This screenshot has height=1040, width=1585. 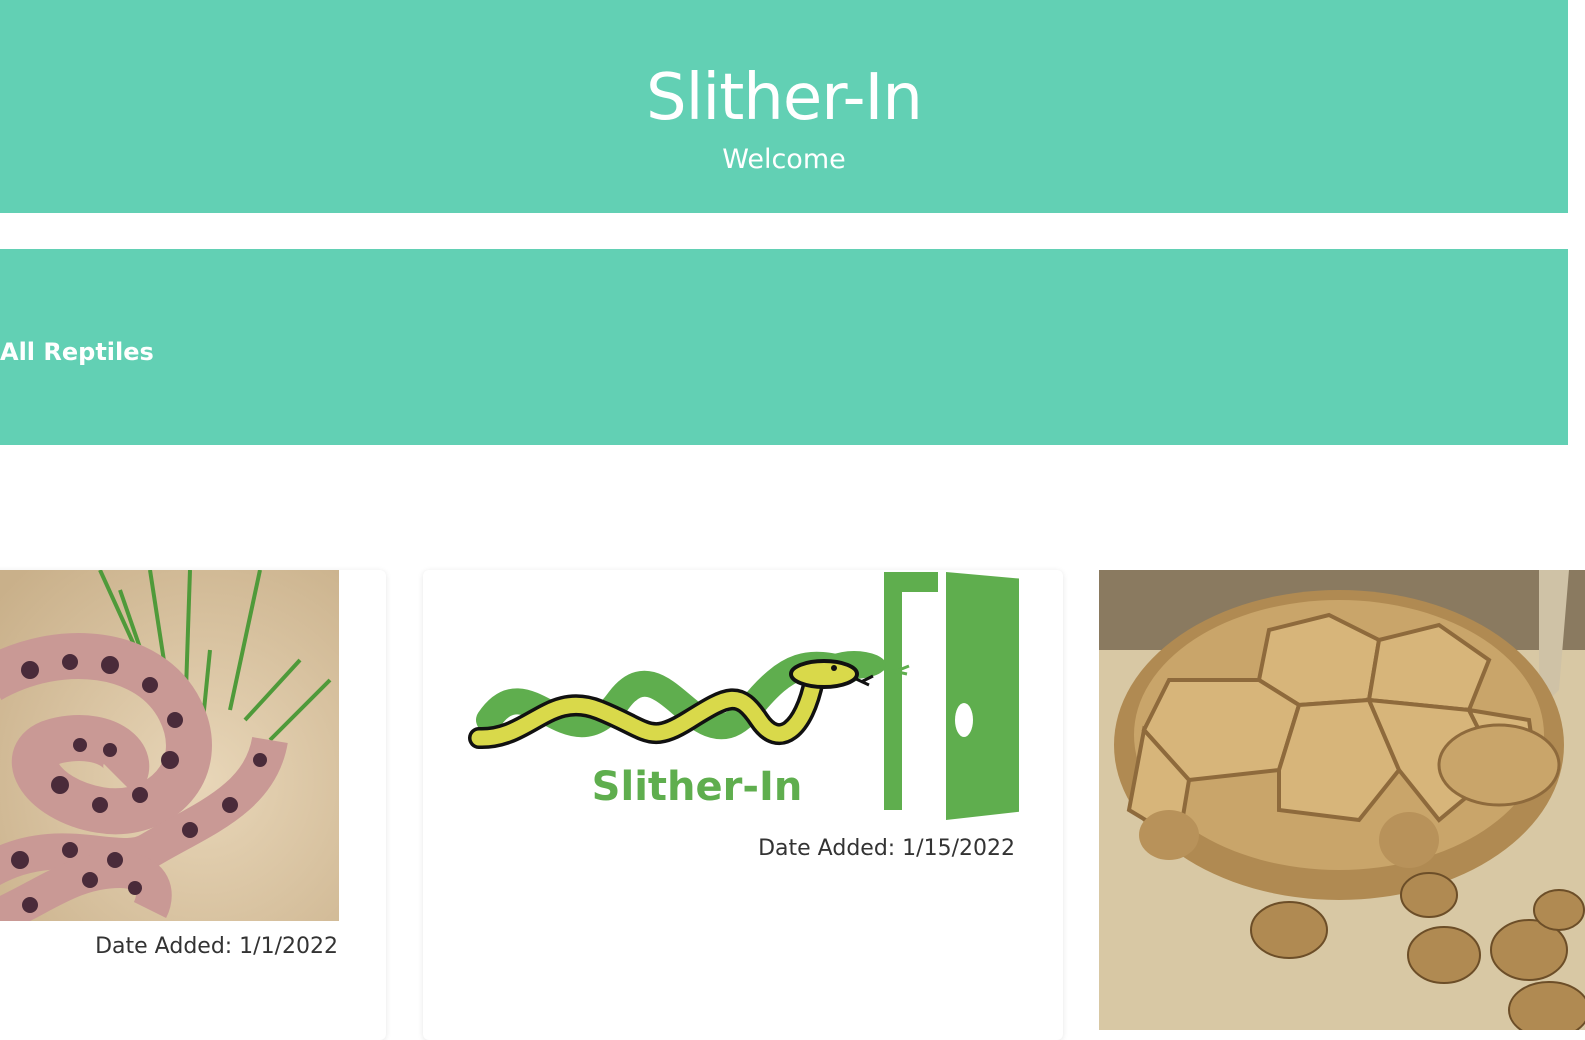 I want to click on reptile-card, so click(x=1342, y=805).